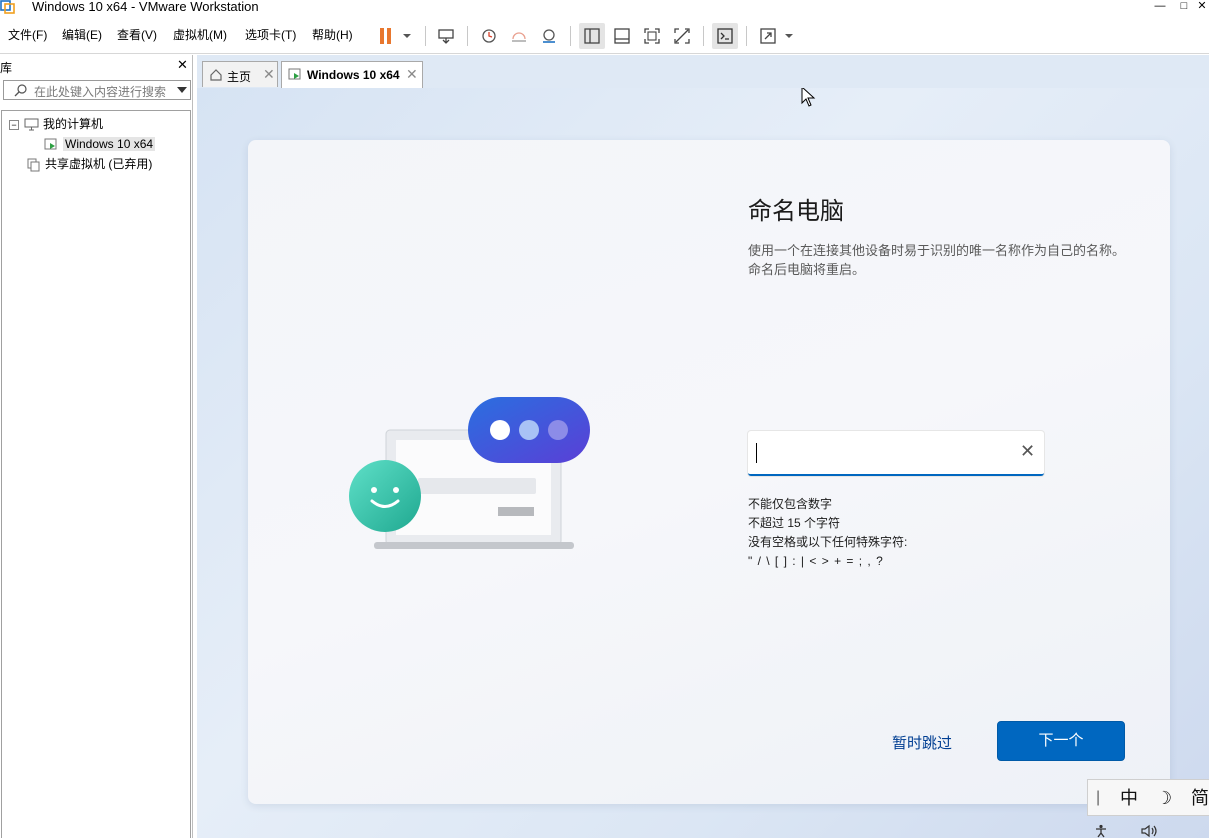  What do you see at coordinates (33, 165) in the screenshot?
I see `shared-vm-icon` at bounding box center [33, 165].